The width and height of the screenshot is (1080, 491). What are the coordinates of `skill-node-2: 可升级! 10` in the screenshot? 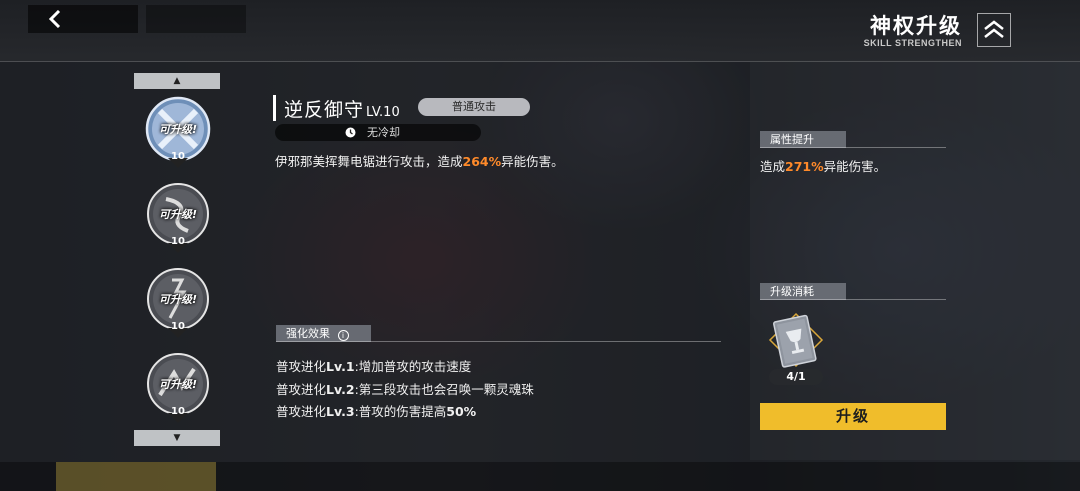 It's located at (178, 222).